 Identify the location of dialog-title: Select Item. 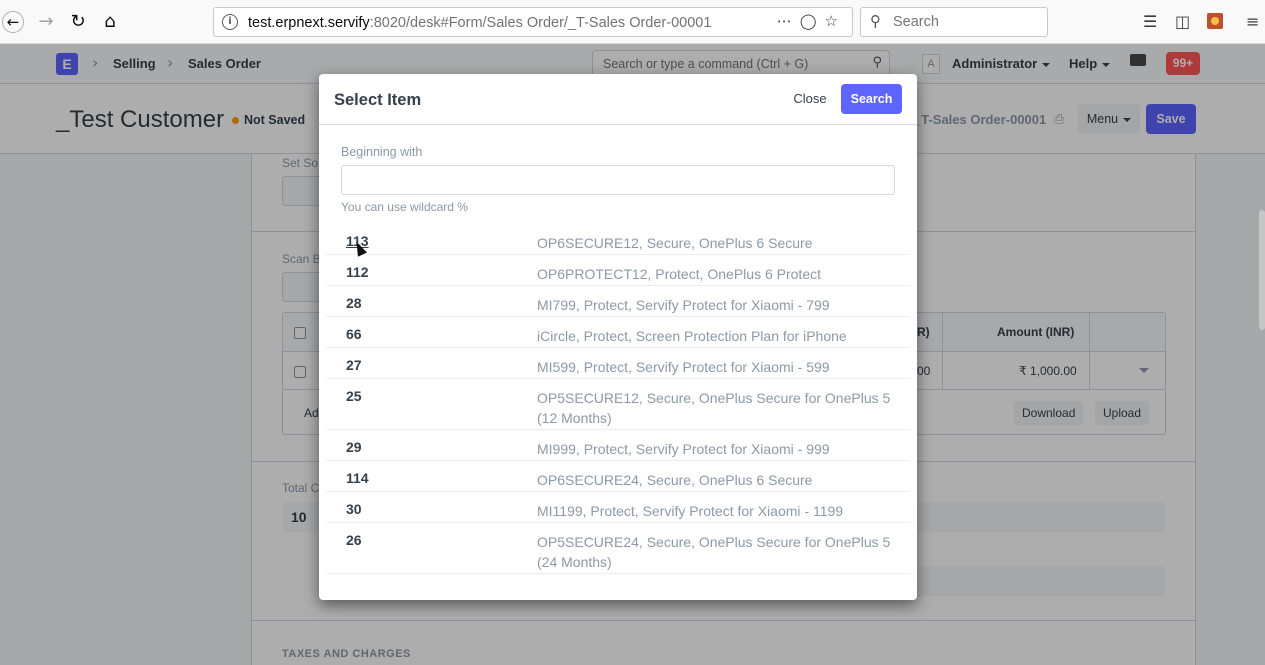
(378, 100).